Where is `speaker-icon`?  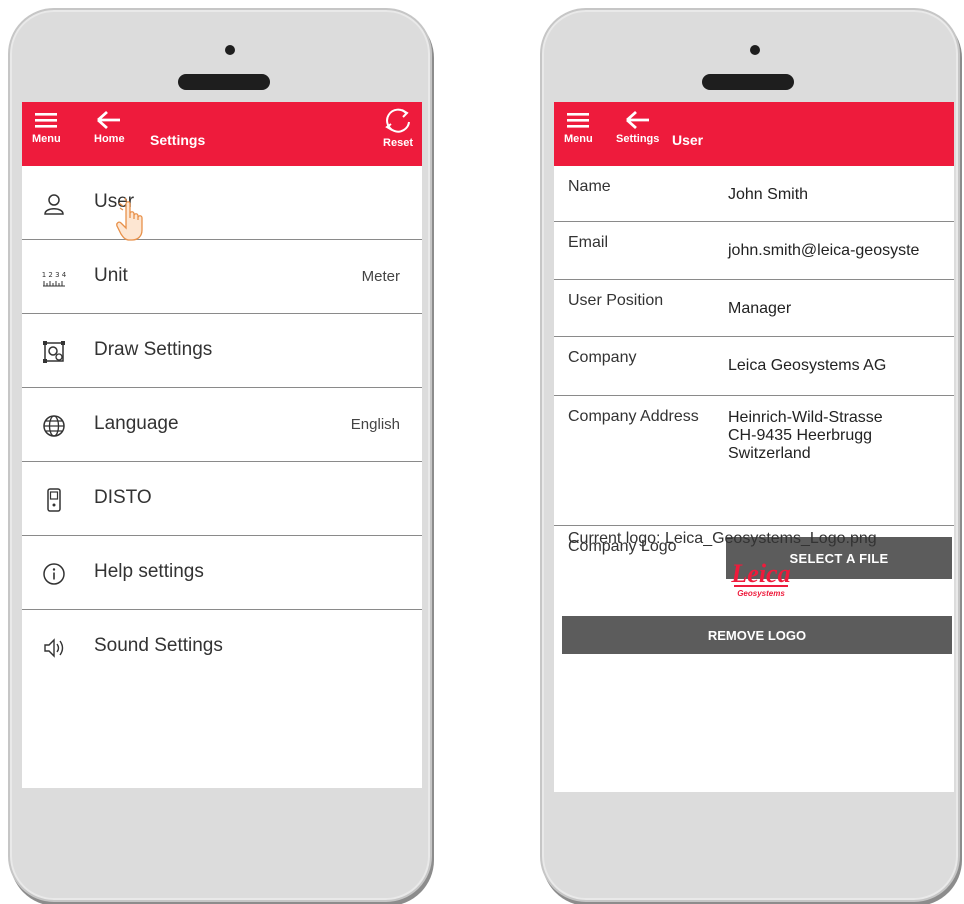
speaker-icon is located at coordinates (54, 648).